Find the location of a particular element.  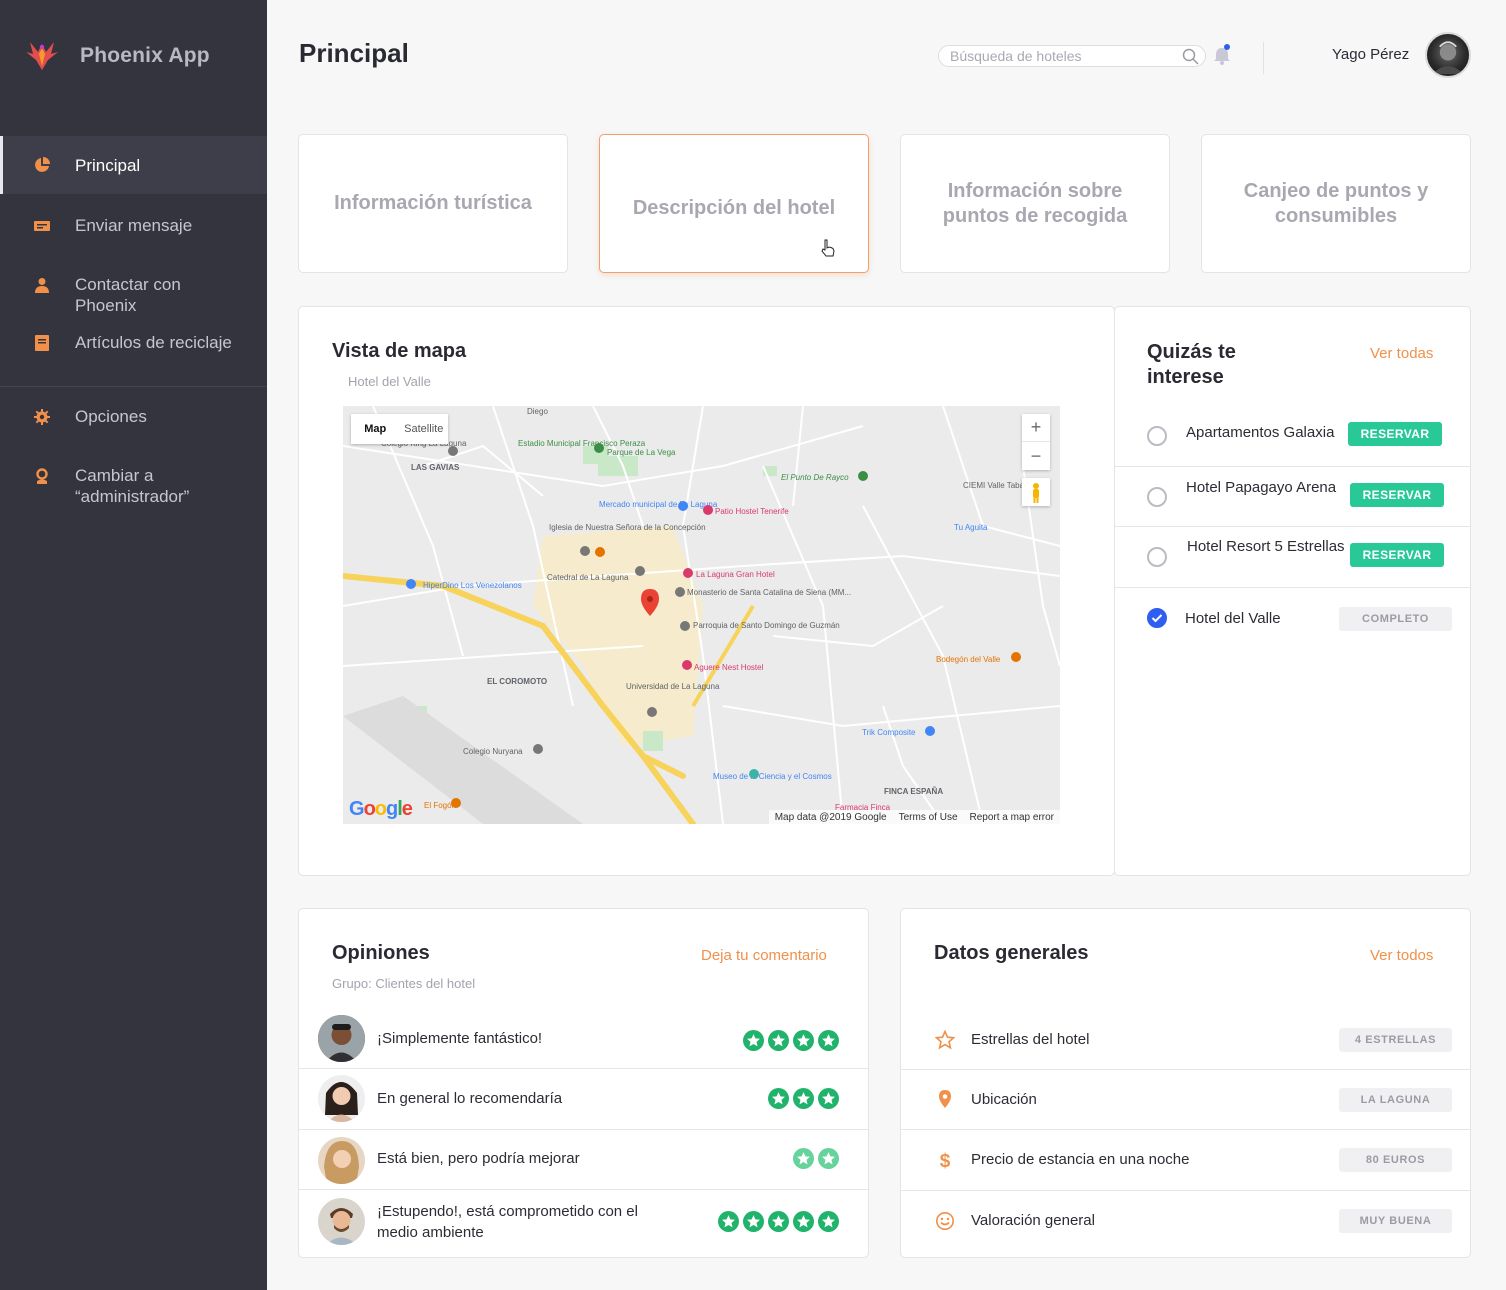

map-label: Mercado municipal de La Laguna is located at coordinates (658, 504).